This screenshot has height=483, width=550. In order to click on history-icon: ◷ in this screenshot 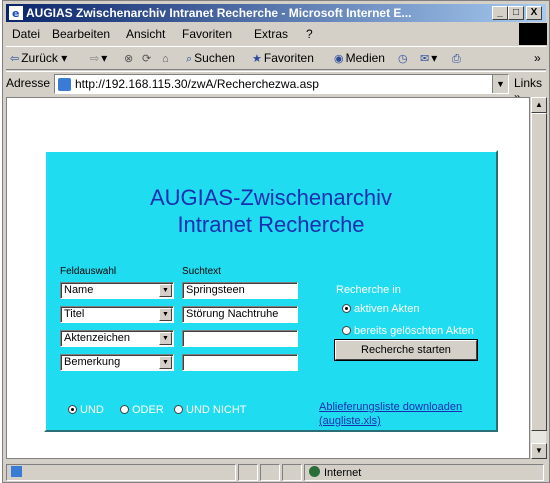, I will do `click(403, 59)`.